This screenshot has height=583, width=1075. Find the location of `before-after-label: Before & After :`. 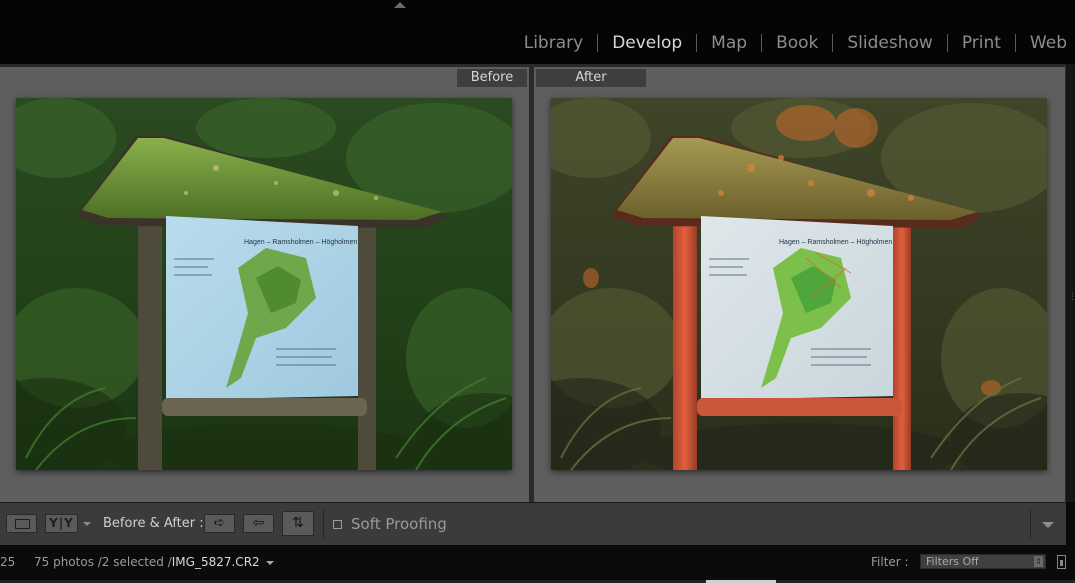

before-after-label: Before & After : is located at coordinates (153, 523).